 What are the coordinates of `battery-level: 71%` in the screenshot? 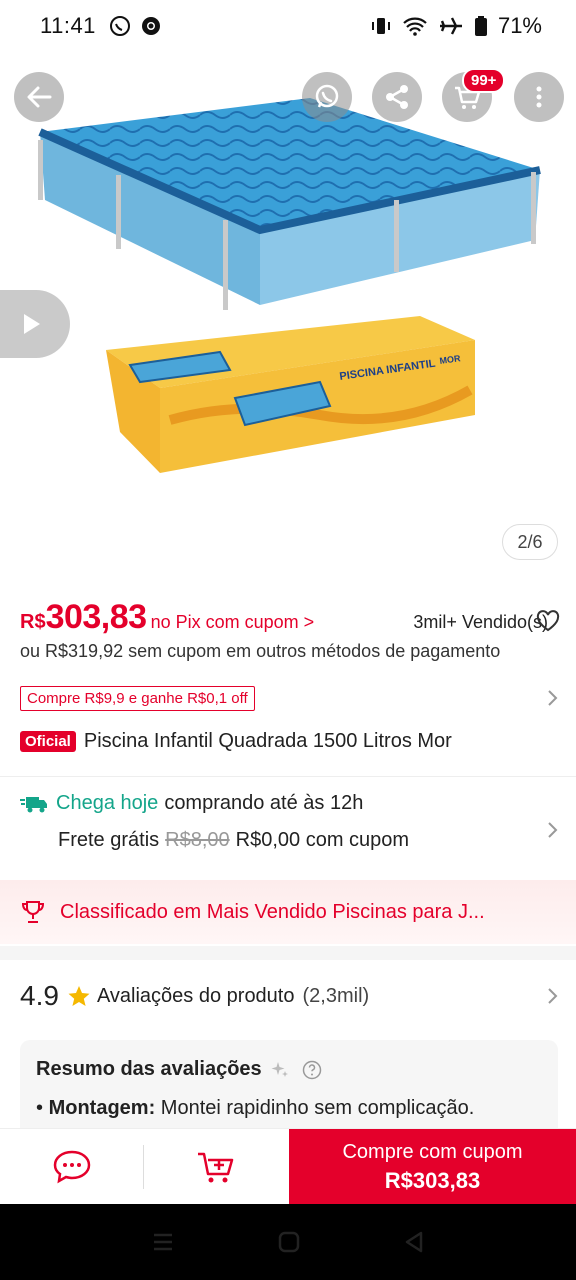 It's located at (519, 25).